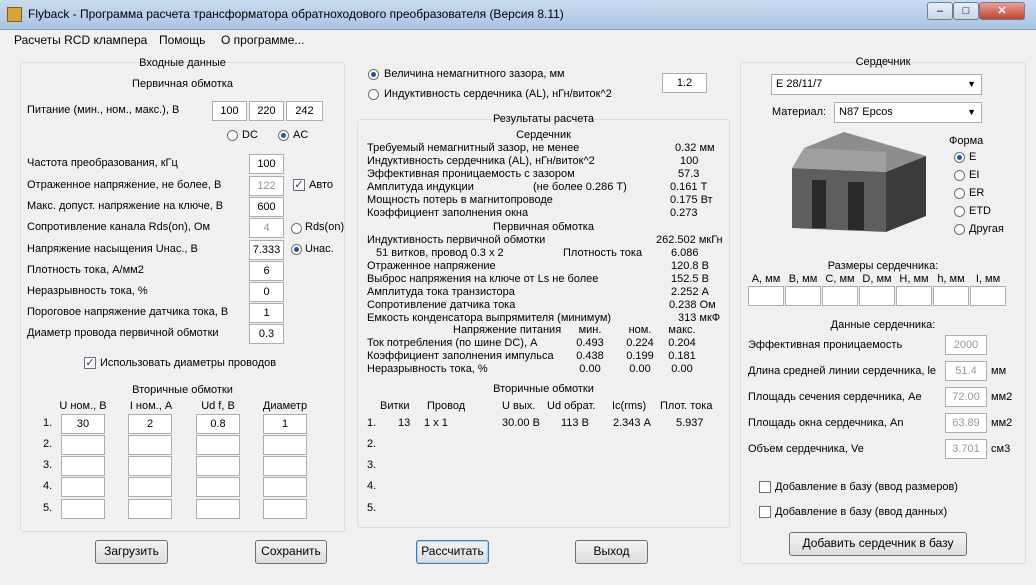 The width and height of the screenshot is (1036, 585). What do you see at coordinates (266, 111) in the screenshot?
I see `supply-nom-input: 220` at bounding box center [266, 111].